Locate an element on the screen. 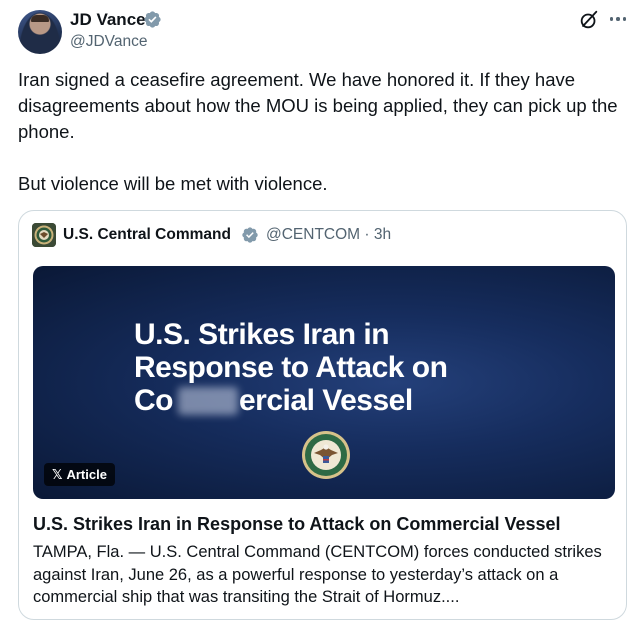 The image size is (640, 630). tweet-paragraph: But violence will be met with violence. is located at coordinates (173, 183).